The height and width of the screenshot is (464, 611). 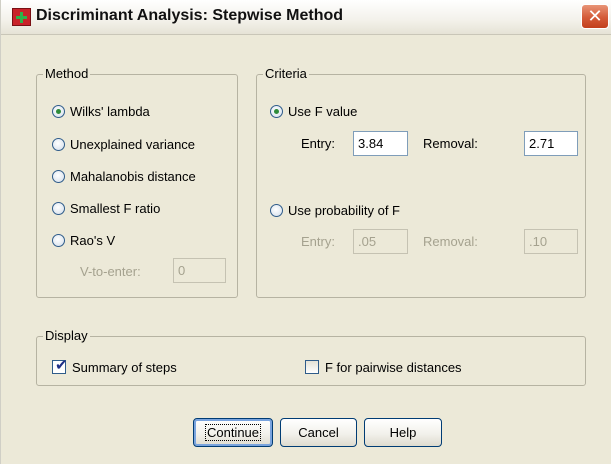 What do you see at coordinates (93, 240) in the screenshot?
I see `radio-label: Rao's V` at bounding box center [93, 240].